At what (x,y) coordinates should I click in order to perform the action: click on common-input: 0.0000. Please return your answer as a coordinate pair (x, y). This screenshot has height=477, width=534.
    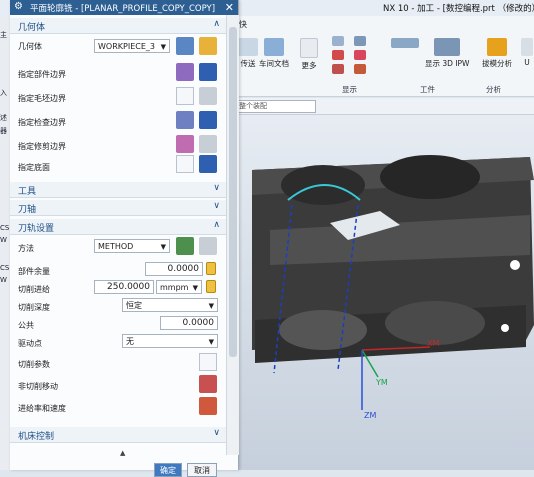
    Looking at the image, I should click on (189, 323).